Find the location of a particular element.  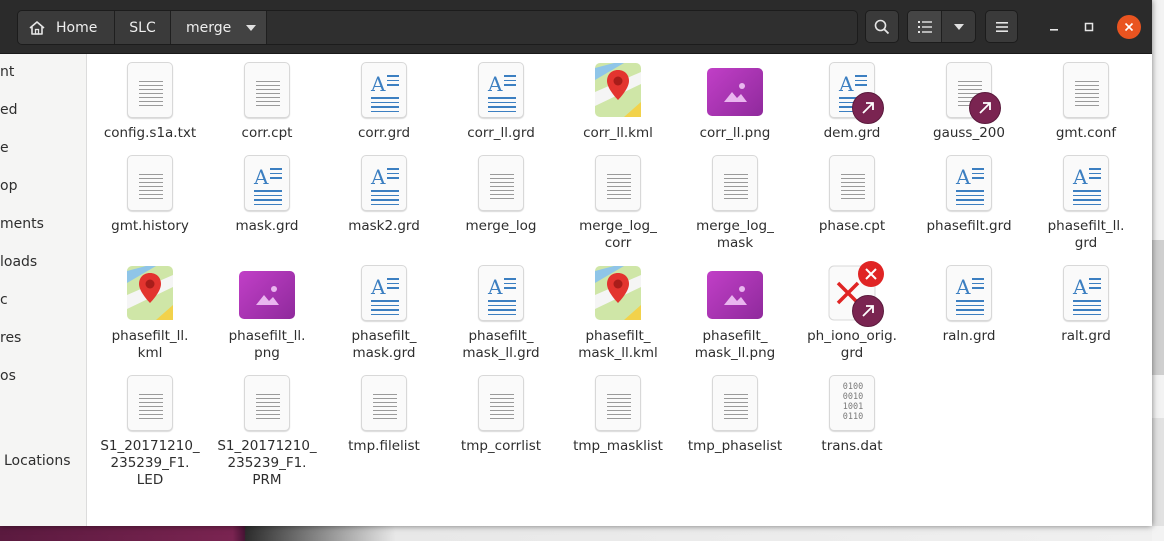

maximize-icon is located at coordinates (1089, 27).